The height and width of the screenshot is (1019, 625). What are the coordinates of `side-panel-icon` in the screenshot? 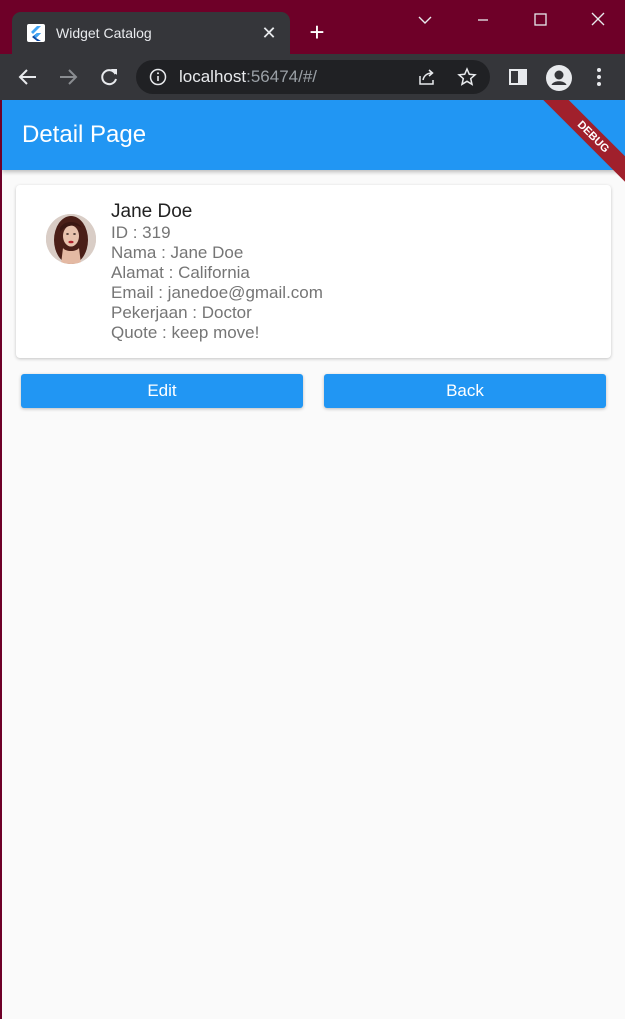 It's located at (518, 77).